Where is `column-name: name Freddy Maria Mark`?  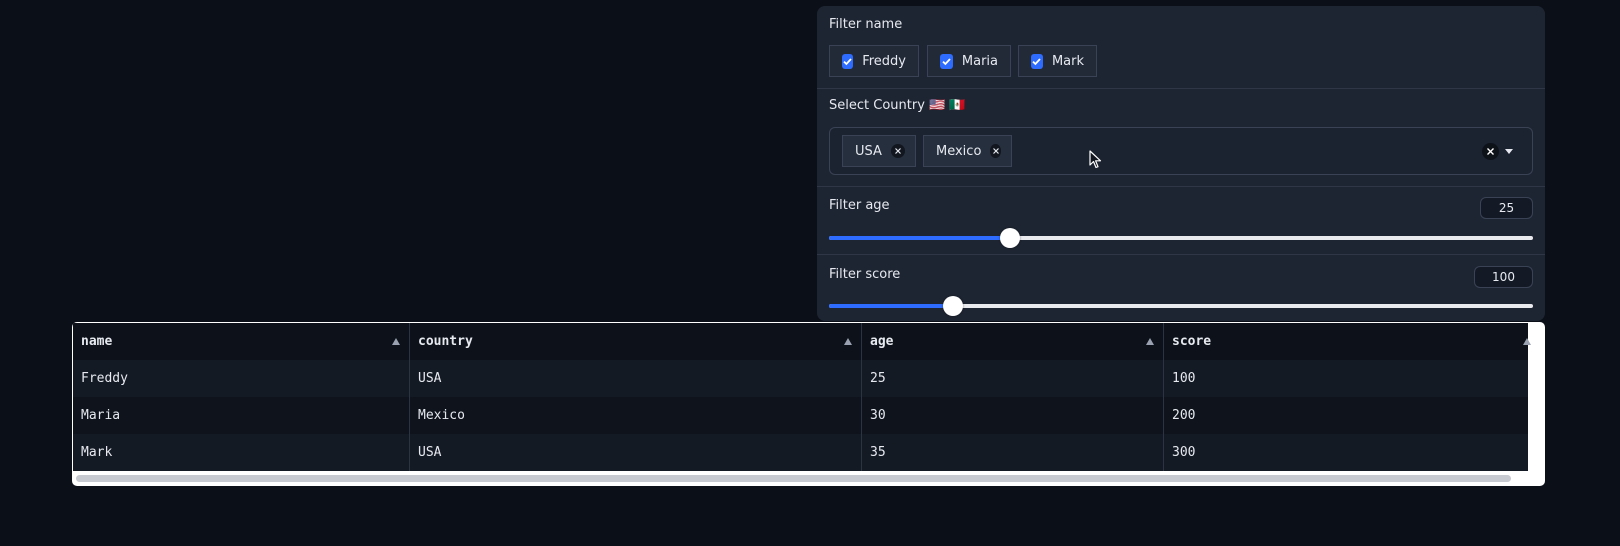 column-name: name Freddy Maria Mark is located at coordinates (241, 397).